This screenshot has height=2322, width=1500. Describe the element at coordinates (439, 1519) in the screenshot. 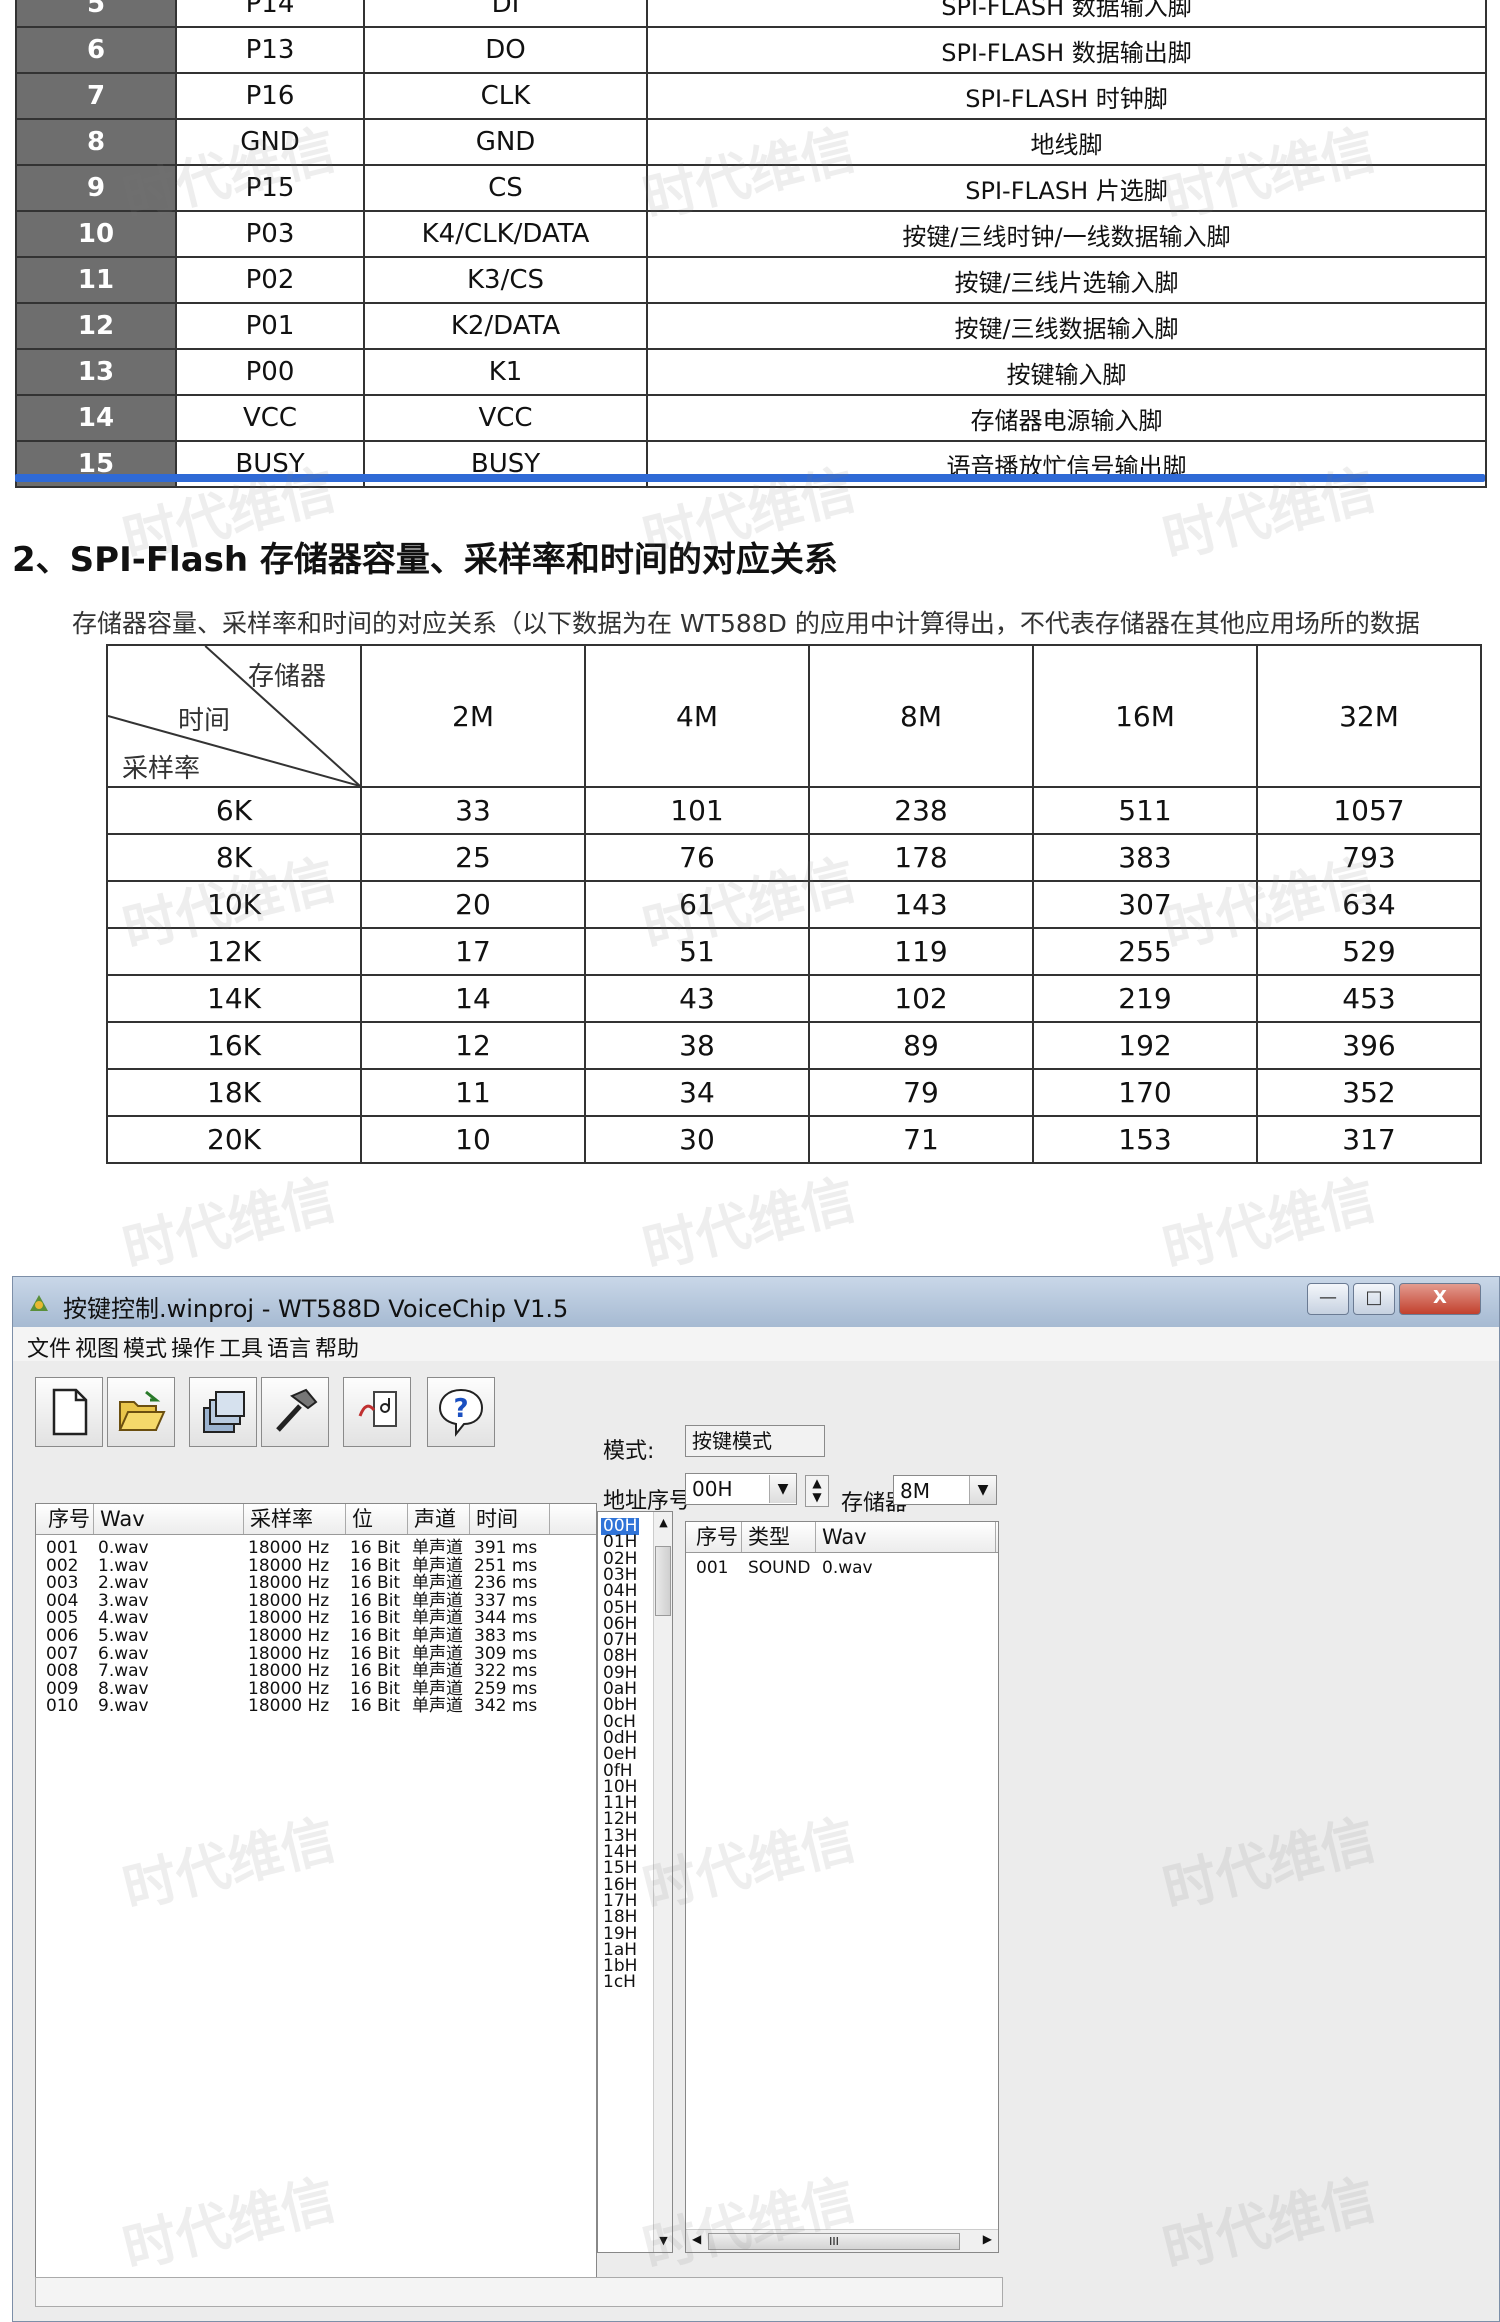

I see `wav-column-header: 声道` at that location.